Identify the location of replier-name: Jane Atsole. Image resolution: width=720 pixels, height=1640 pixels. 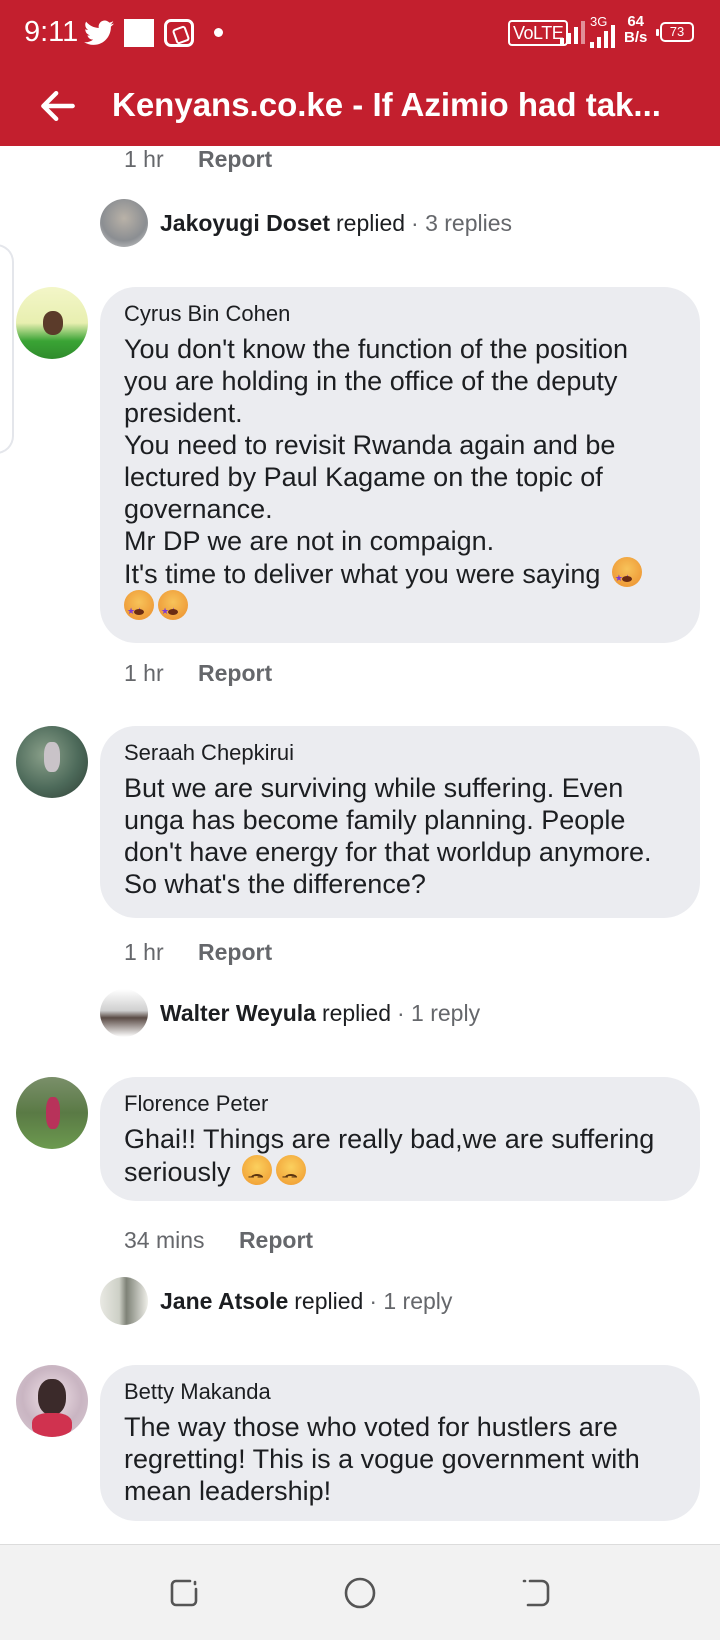
(224, 1300).